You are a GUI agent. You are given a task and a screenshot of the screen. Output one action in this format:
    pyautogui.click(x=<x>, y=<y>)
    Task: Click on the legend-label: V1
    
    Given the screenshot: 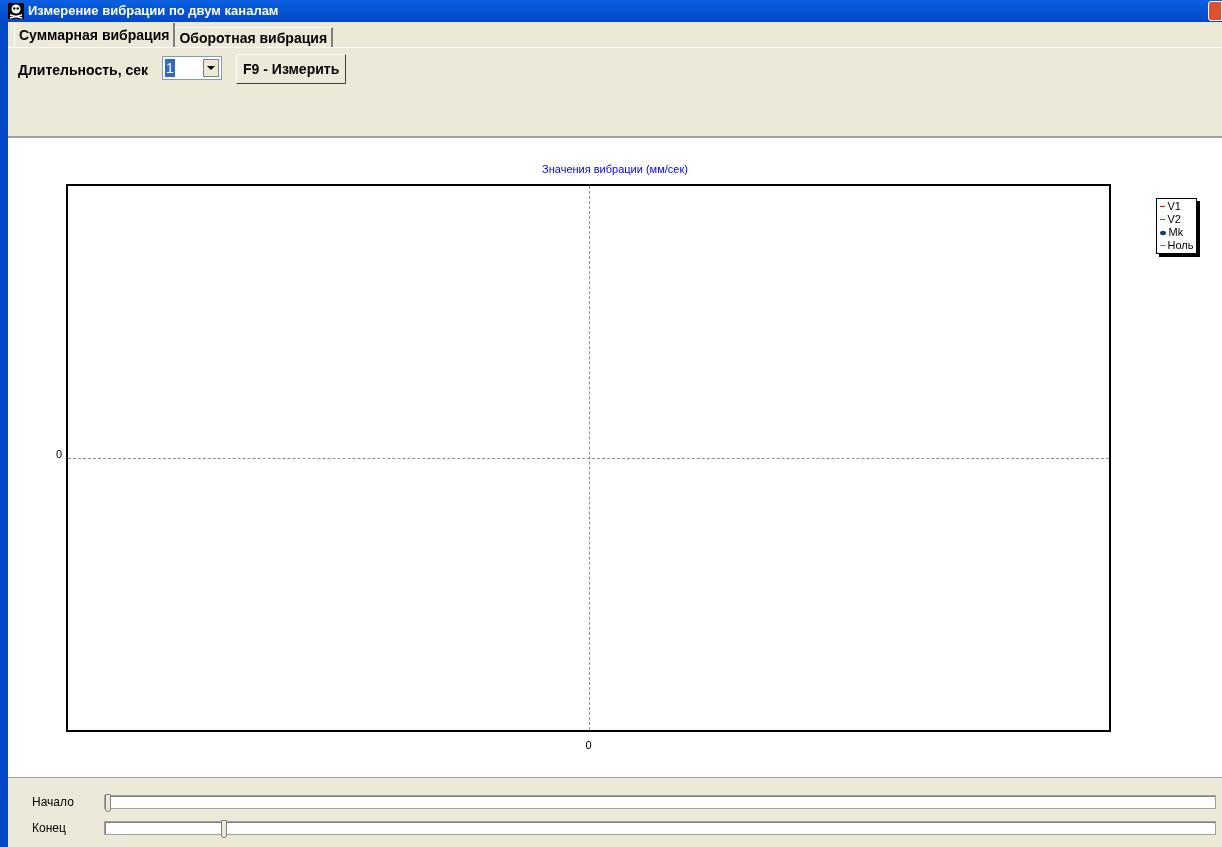 What is the action you would take?
    pyautogui.click(x=1174, y=207)
    